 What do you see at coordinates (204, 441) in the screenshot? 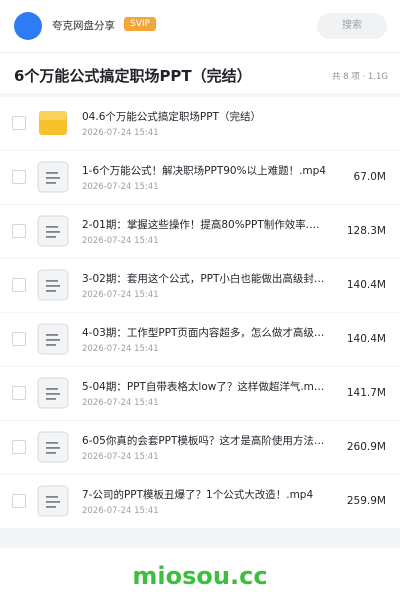
I see `file-name: 6-05你真的会套PPT模板吗？这才是高阶使用方法.mp4` at bounding box center [204, 441].